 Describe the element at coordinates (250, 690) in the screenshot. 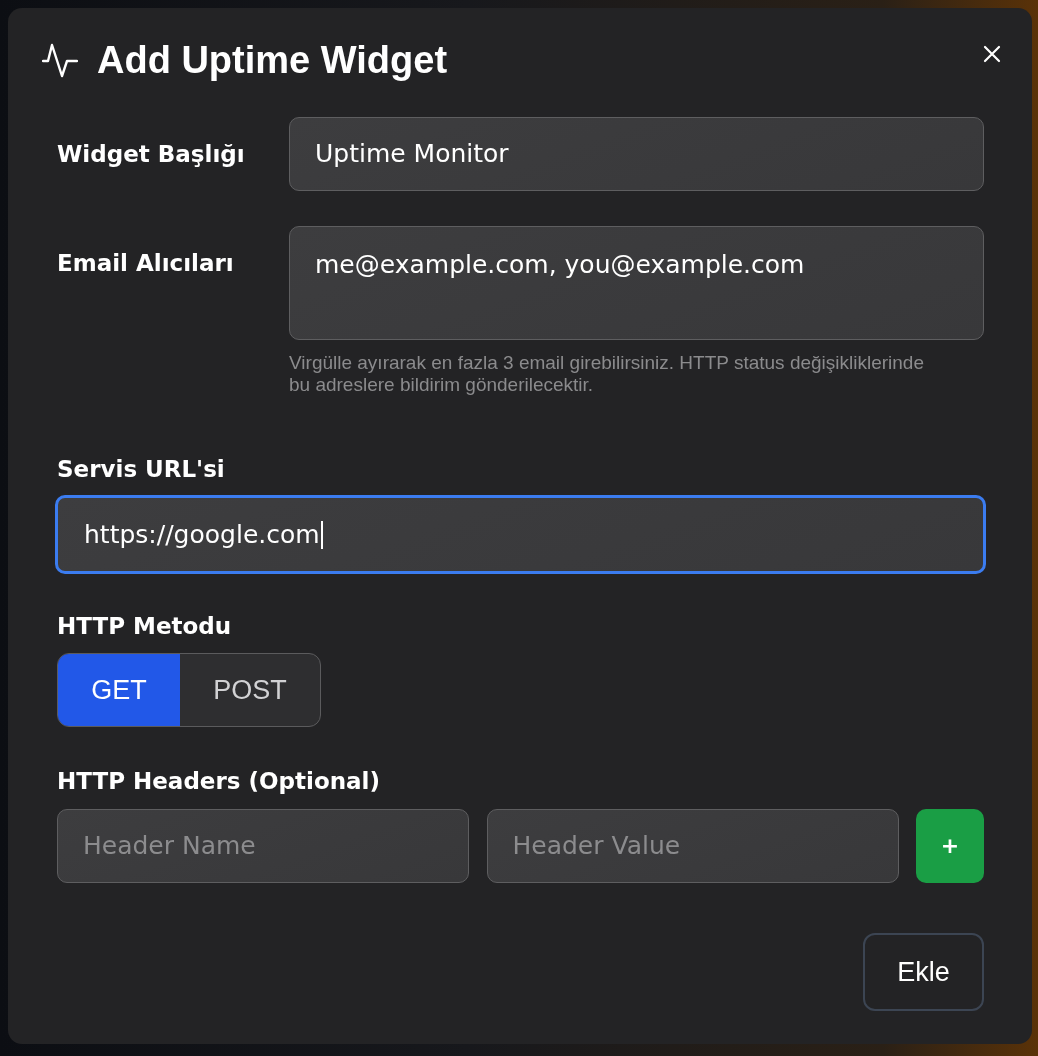

I see `method-option: POST` at that location.